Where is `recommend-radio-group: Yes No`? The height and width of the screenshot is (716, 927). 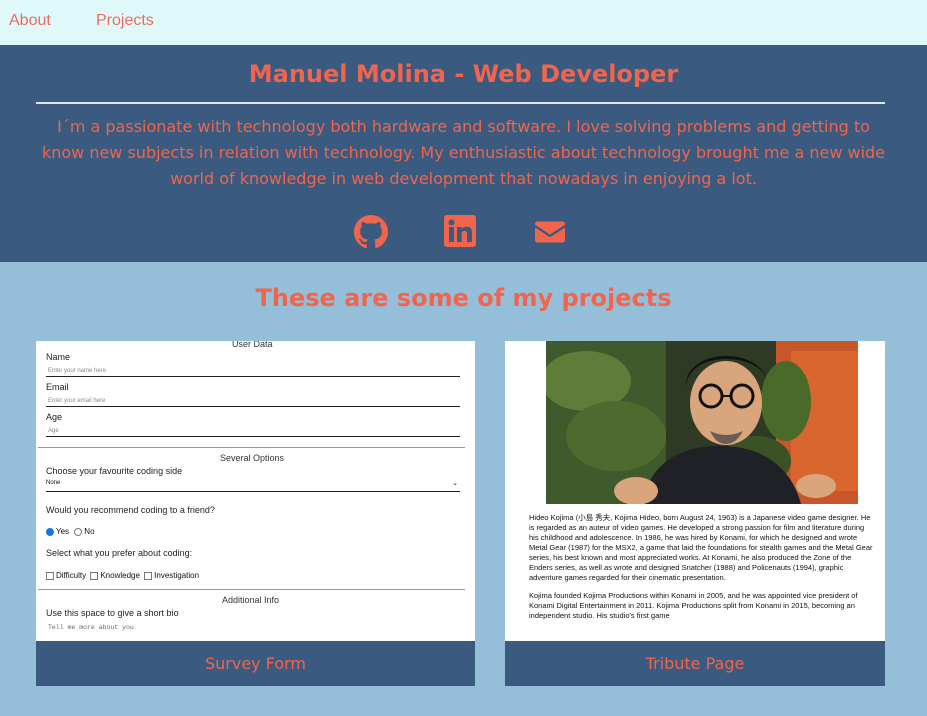 recommend-radio-group: Yes No is located at coordinates (70, 531).